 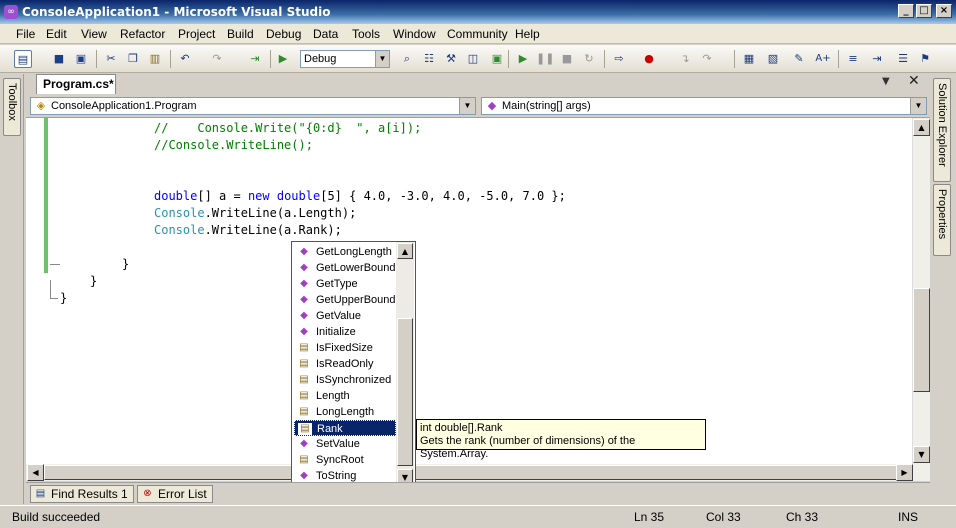 What do you see at coordinates (330, 429) in the screenshot?
I see `completion-item-label: Rank` at bounding box center [330, 429].